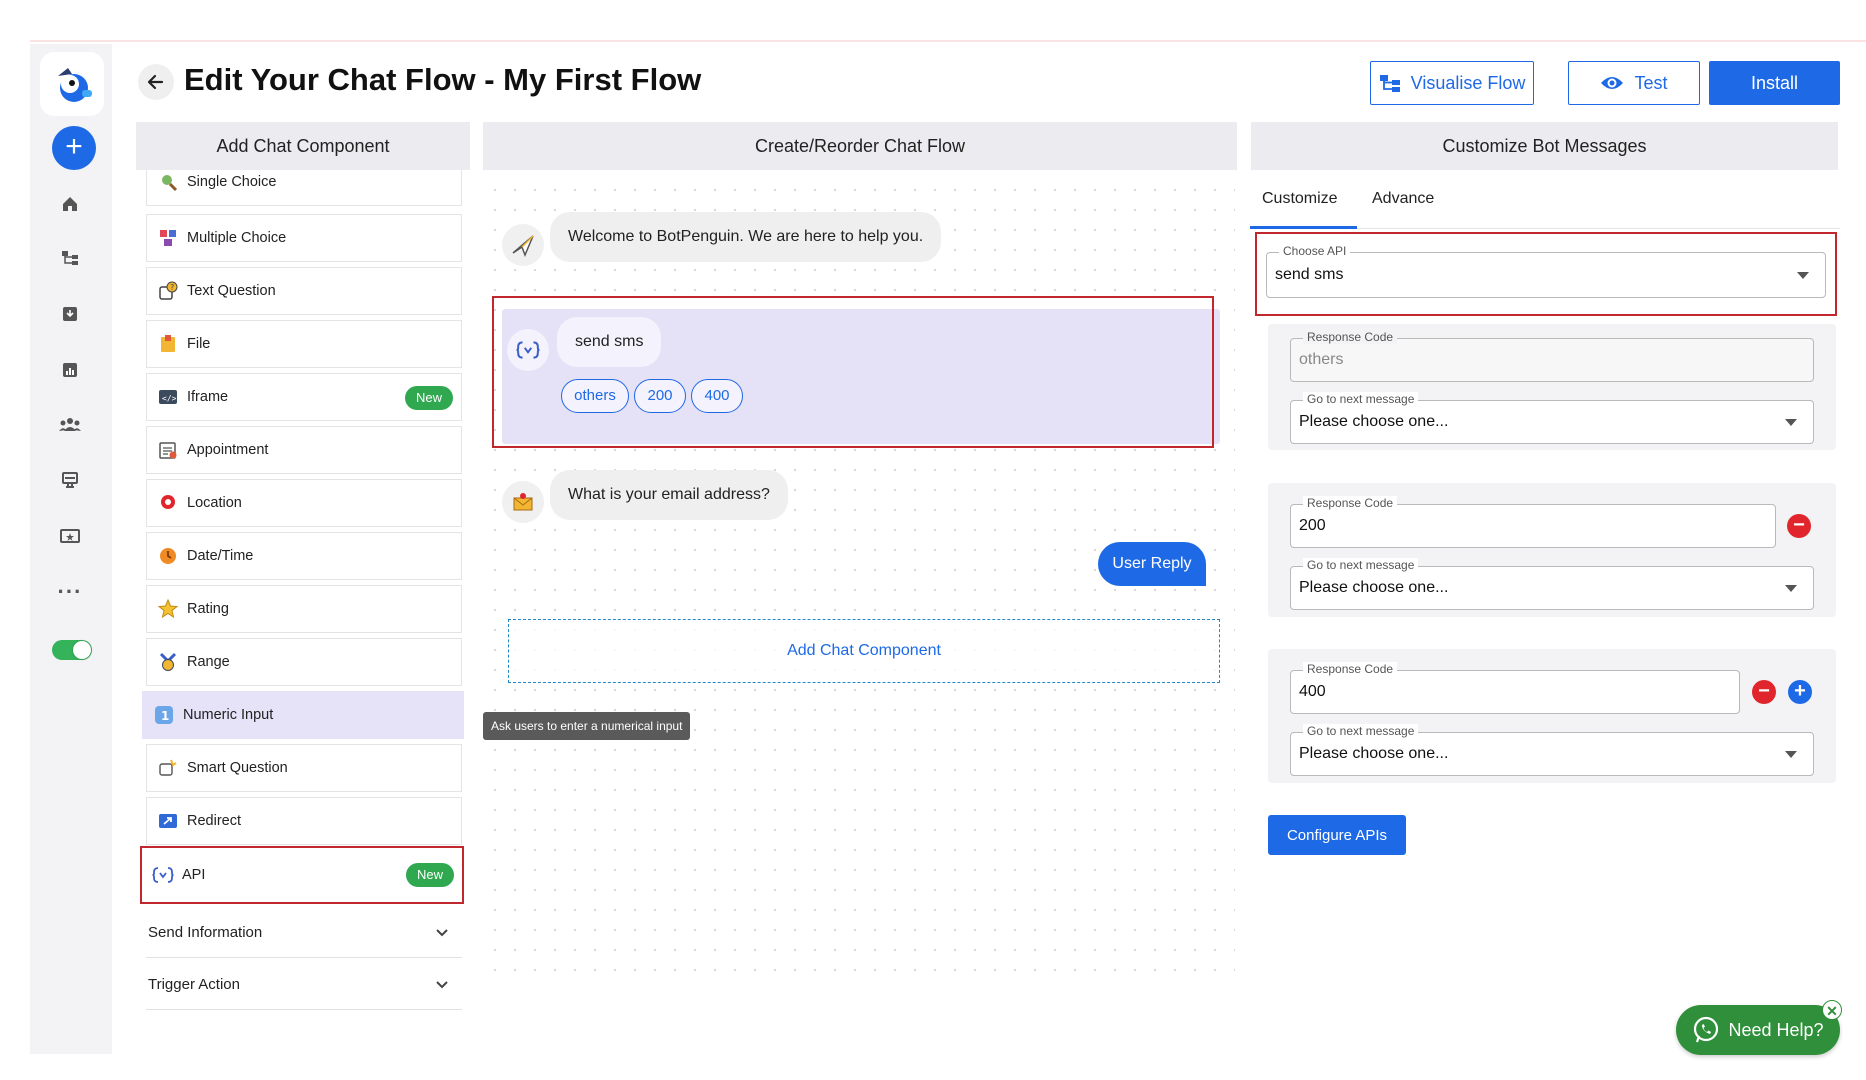 The height and width of the screenshot is (1080, 1866). What do you see at coordinates (237, 768) in the screenshot?
I see `component-label: Smart Question` at bounding box center [237, 768].